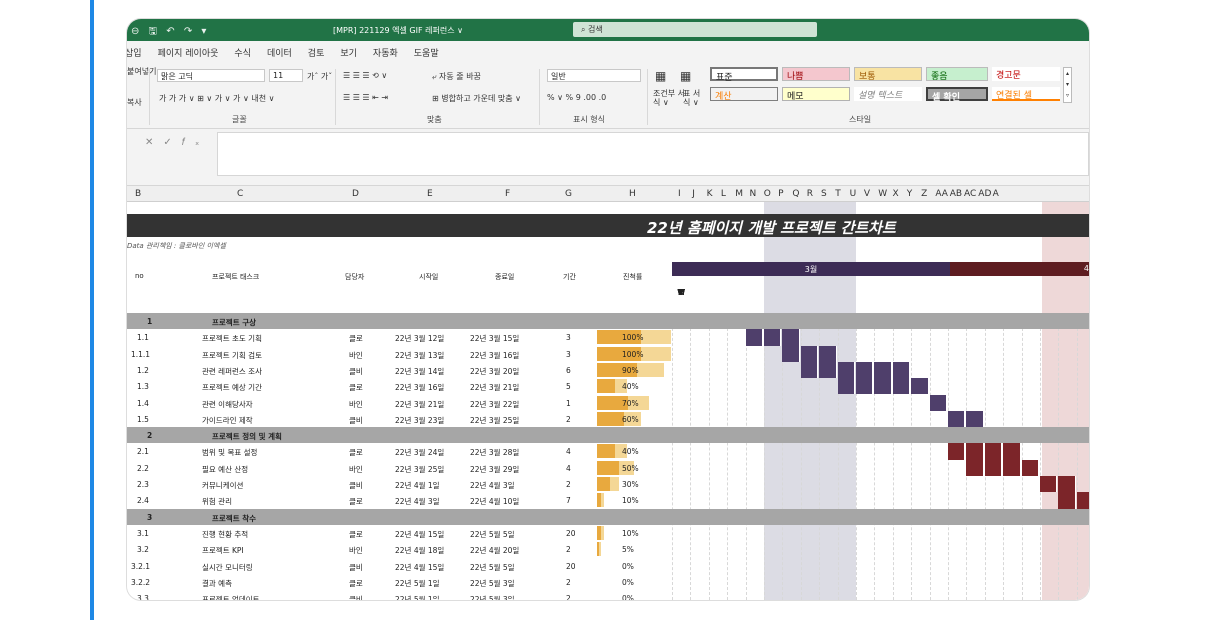 Image resolution: width=1216 pixels, height=620 pixels. Describe the element at coordinates (970, 194) in the screenshot. I see `column-header-AC: AC` at that location.